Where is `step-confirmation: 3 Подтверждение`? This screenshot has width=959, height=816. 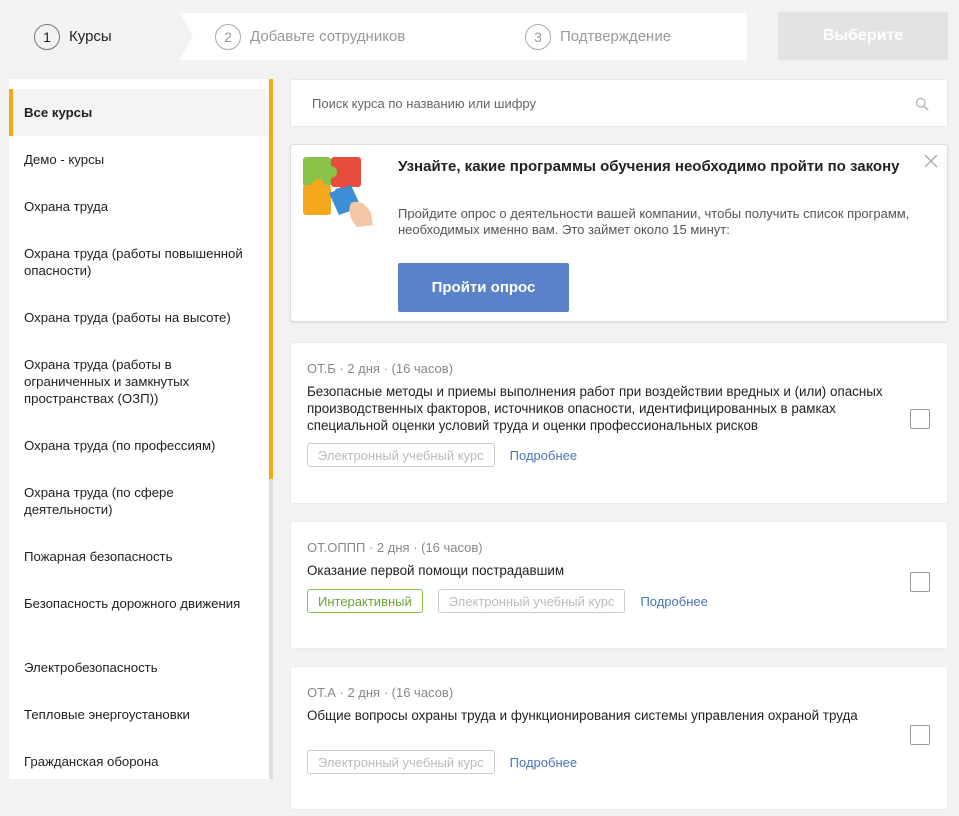
step-confirmation: 3 Подтверждение is located at coordinates (598, 36).